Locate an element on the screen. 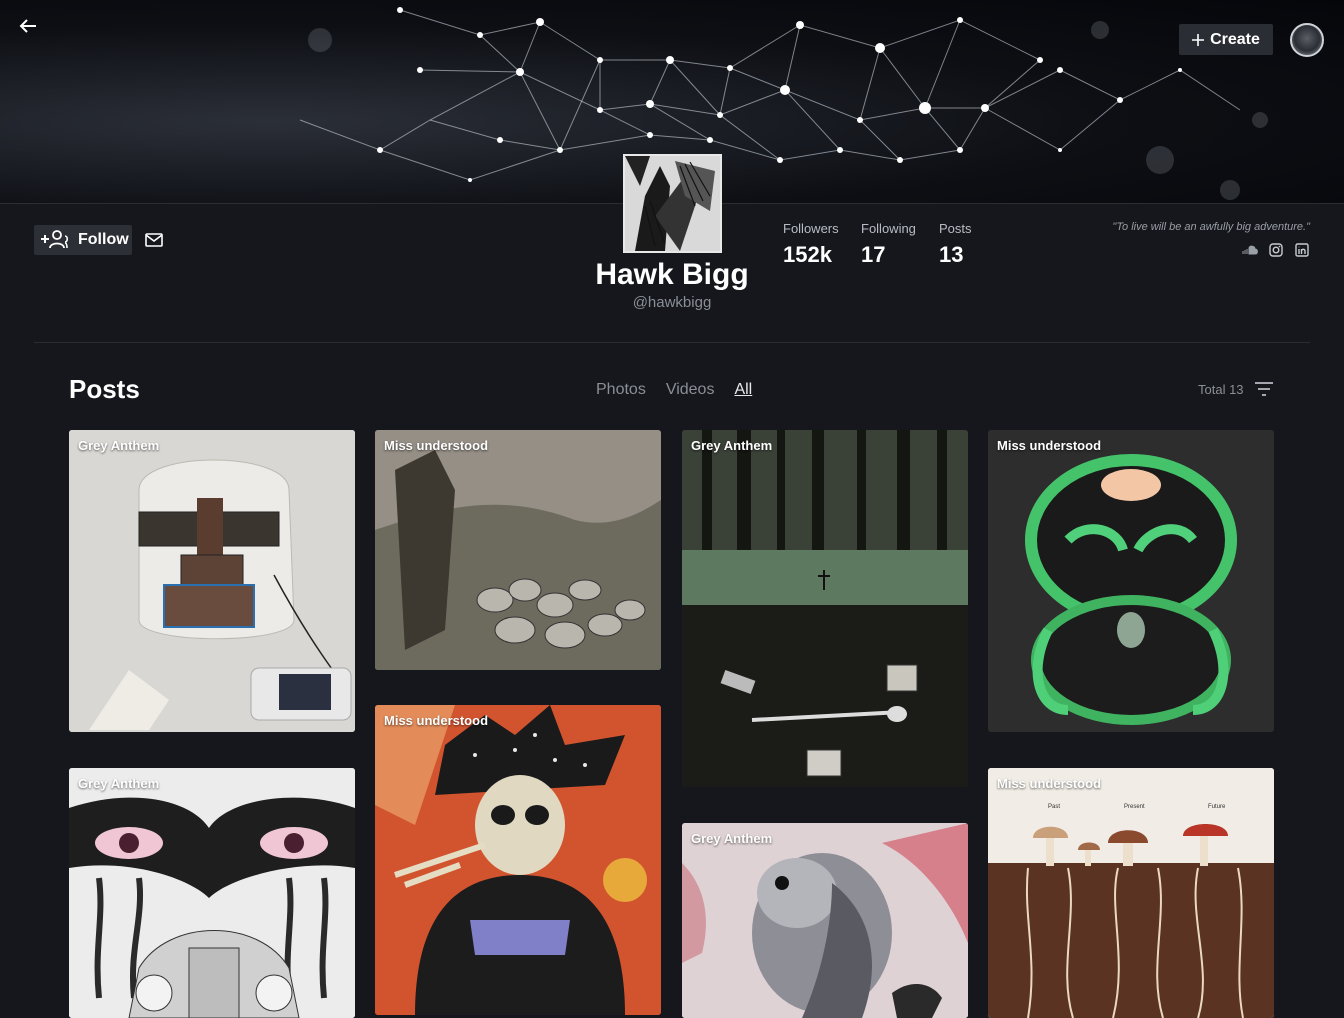  tab-videos: Videos is located at coordinates (690, 390).